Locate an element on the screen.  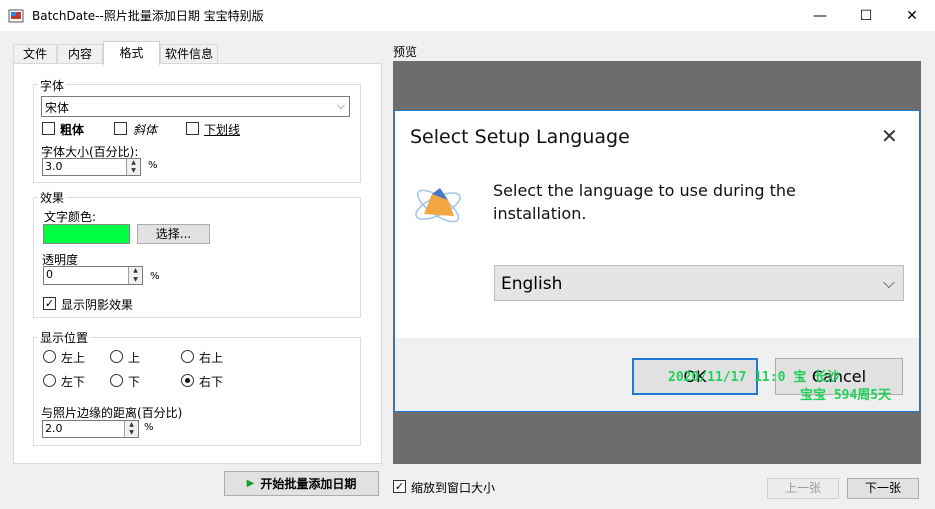
start-batch-label: 开始批量添加日期 is located at coordinates (308, 484).